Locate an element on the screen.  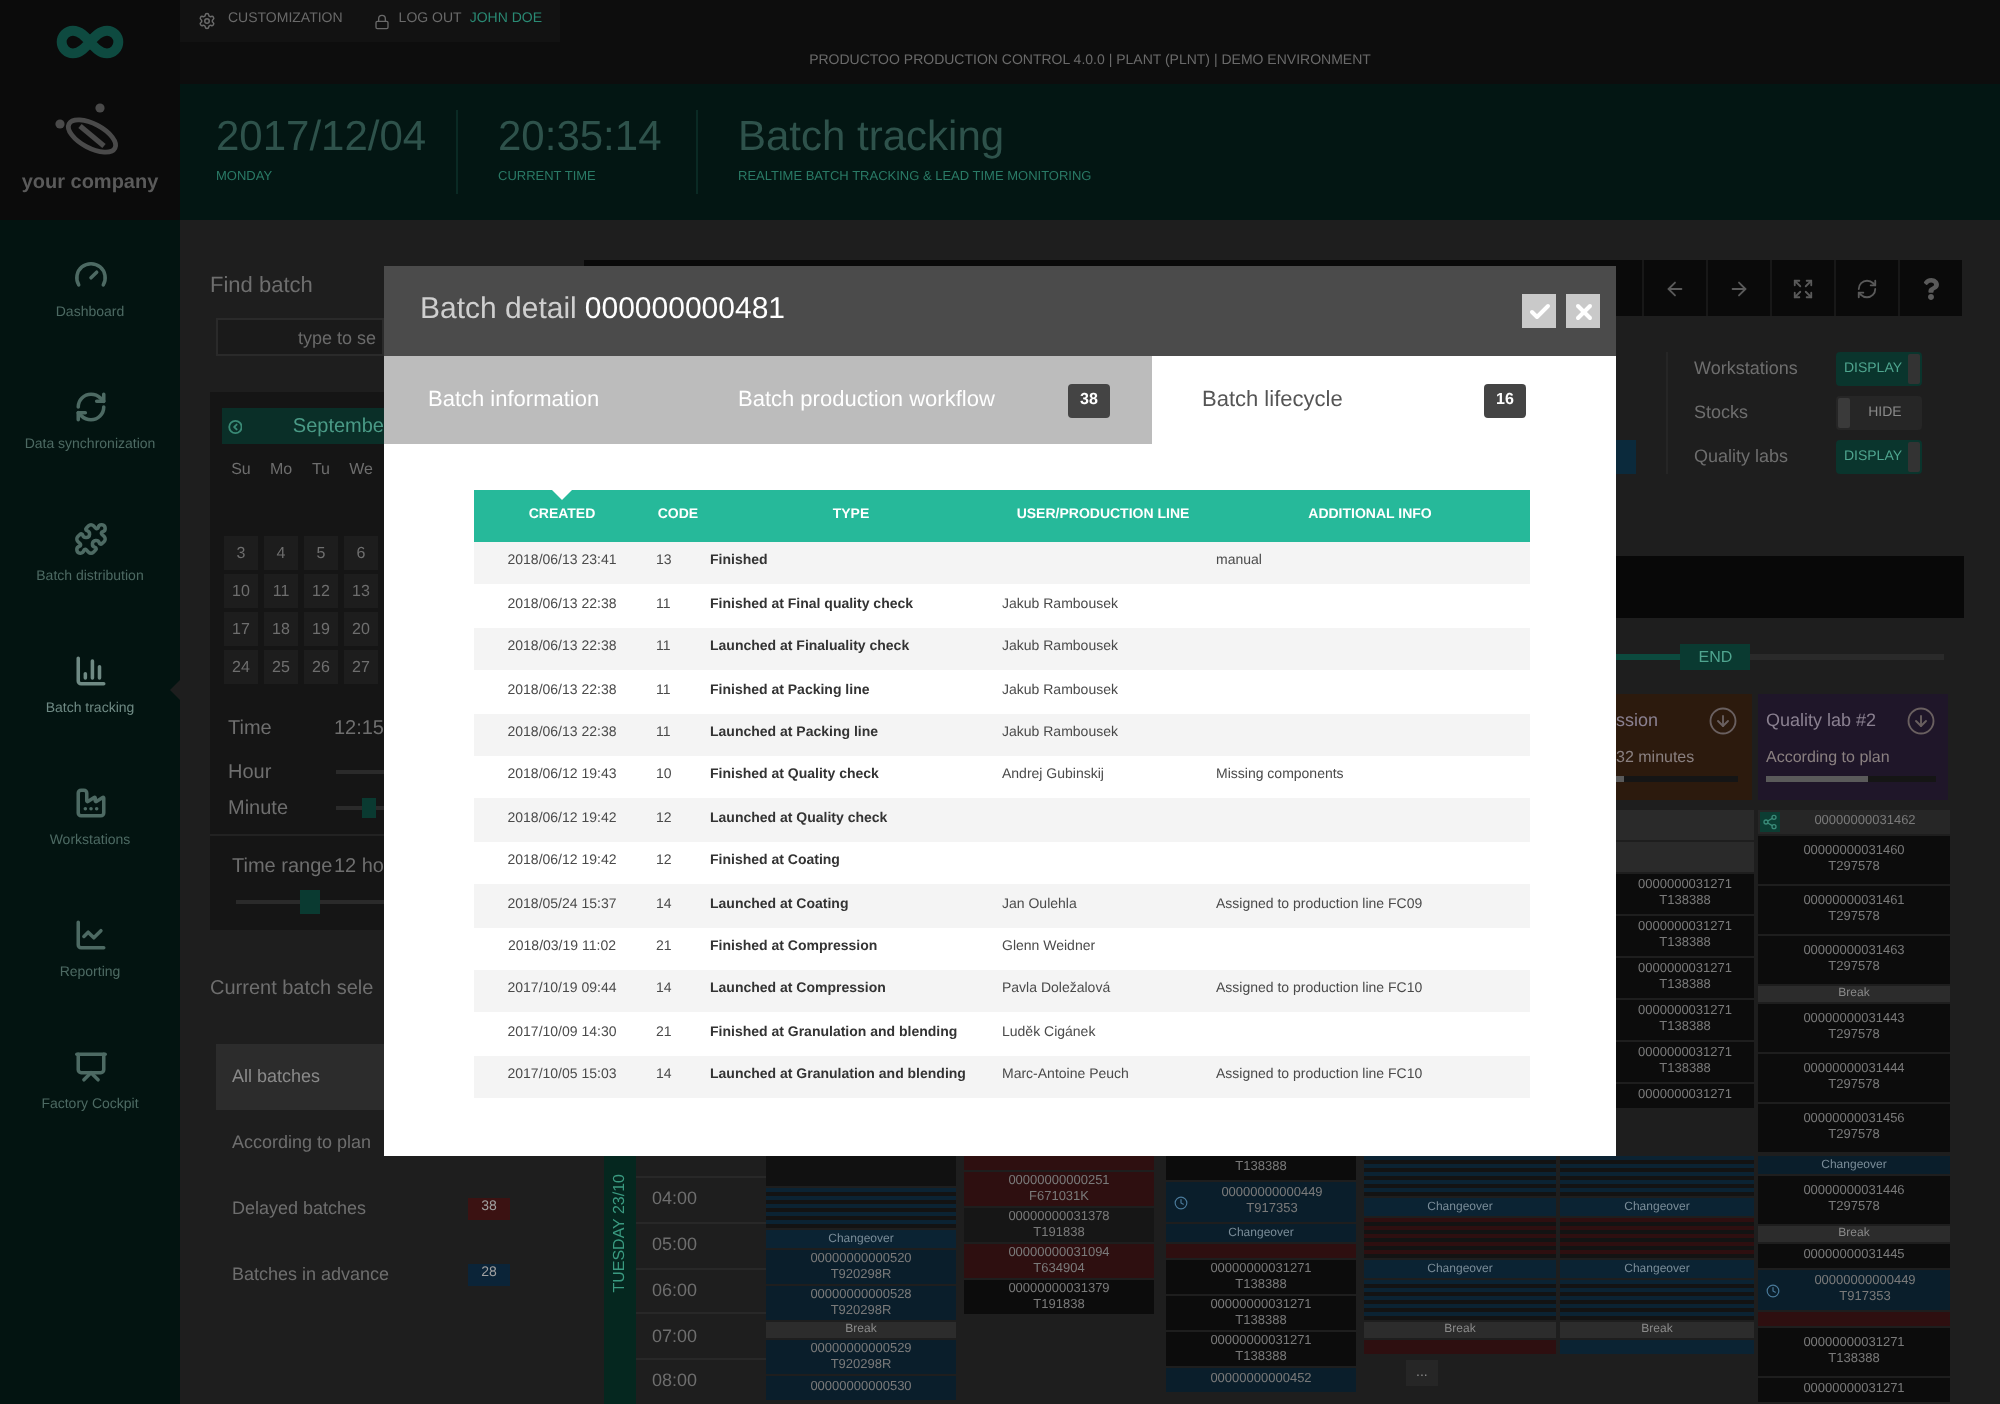
forward-arrow-icon is located at coordinates (1739, 288).